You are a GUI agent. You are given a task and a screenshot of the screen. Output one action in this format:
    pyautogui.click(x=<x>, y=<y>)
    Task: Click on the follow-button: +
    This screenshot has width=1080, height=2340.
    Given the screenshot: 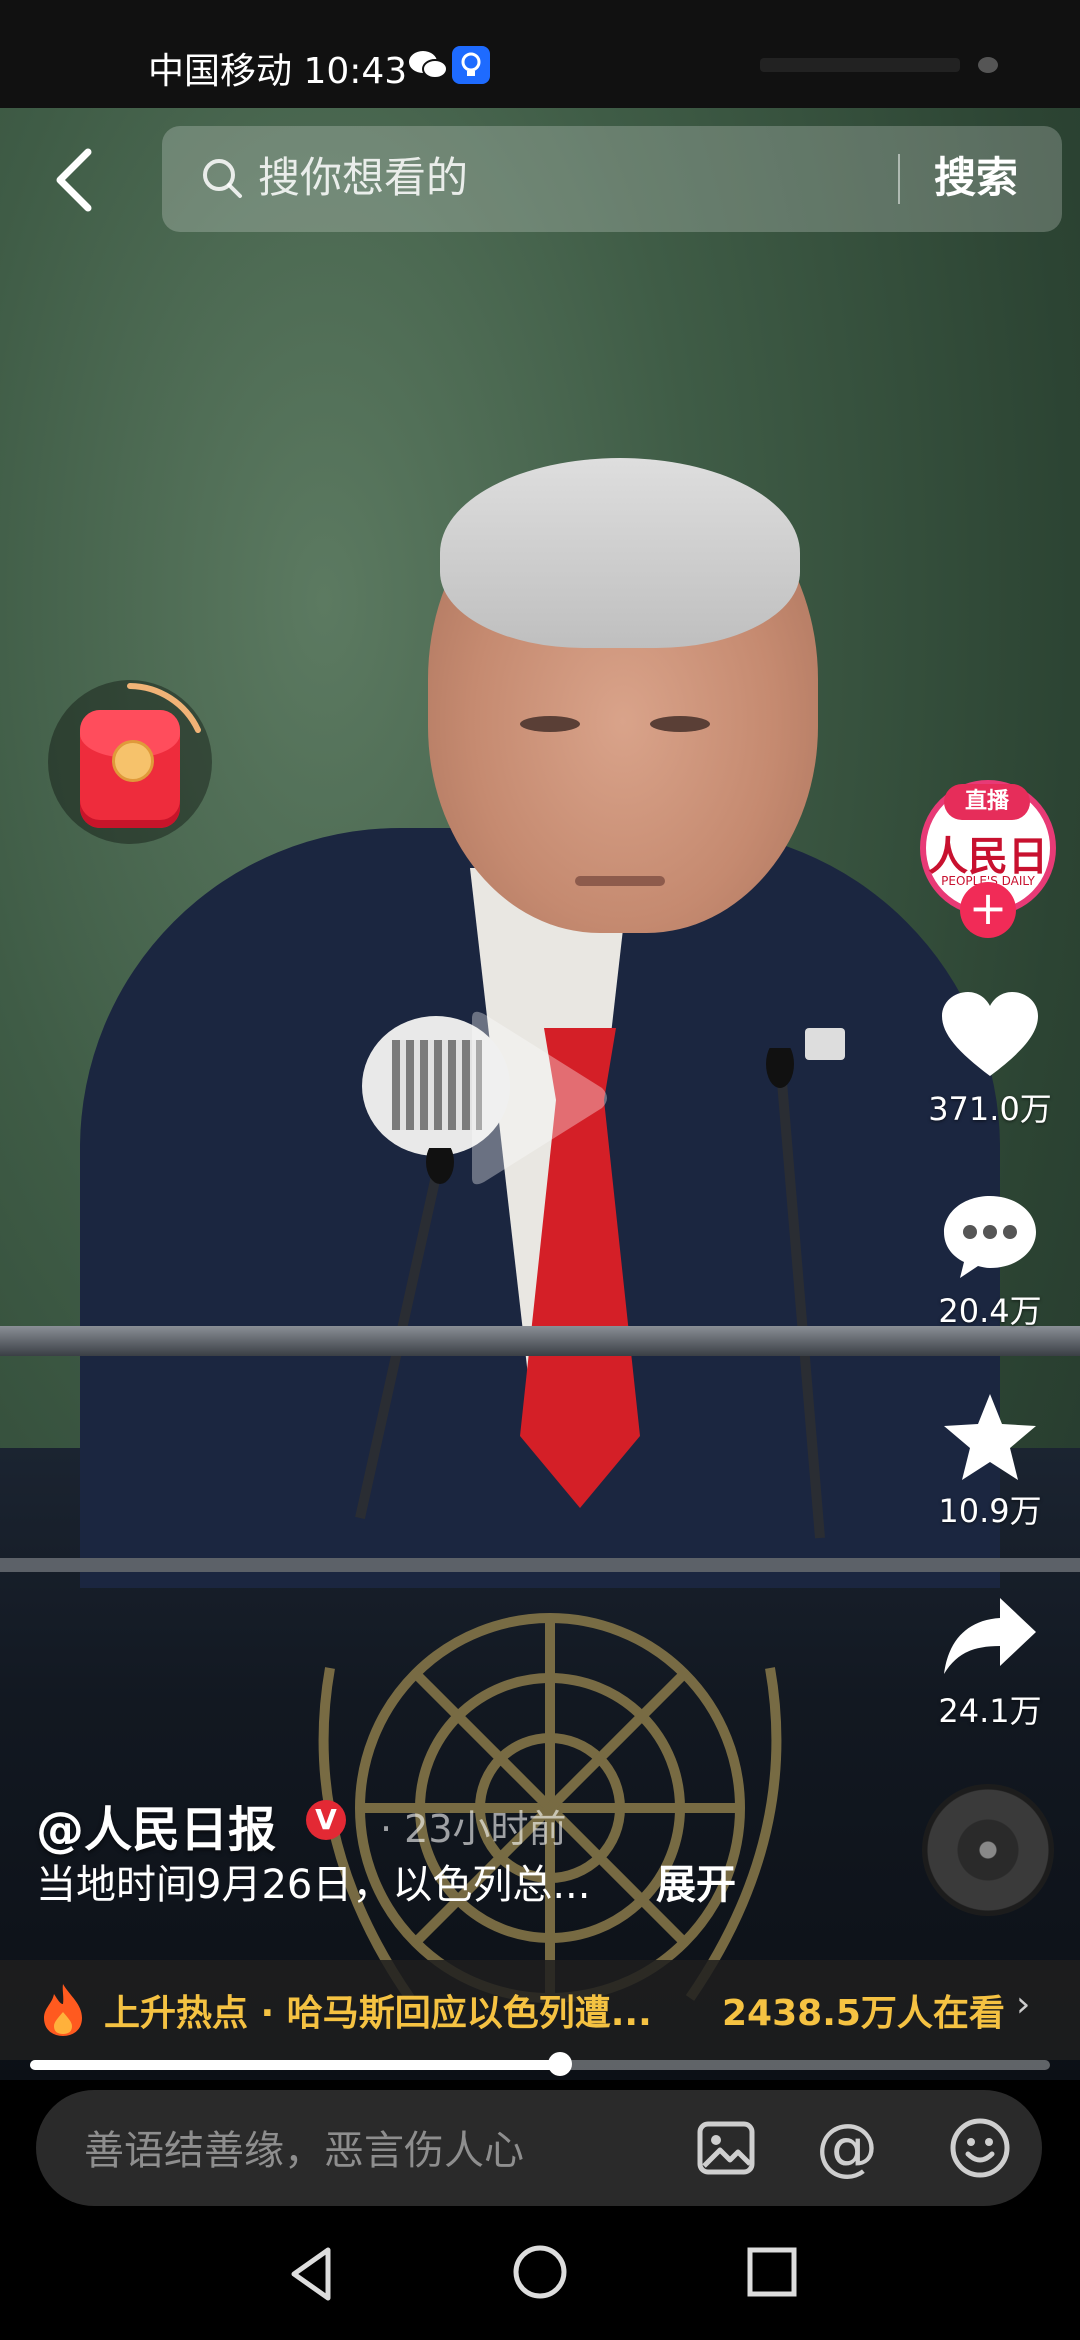 What is the action you would take?
    pyautogui.click(x=988, y=910)
    